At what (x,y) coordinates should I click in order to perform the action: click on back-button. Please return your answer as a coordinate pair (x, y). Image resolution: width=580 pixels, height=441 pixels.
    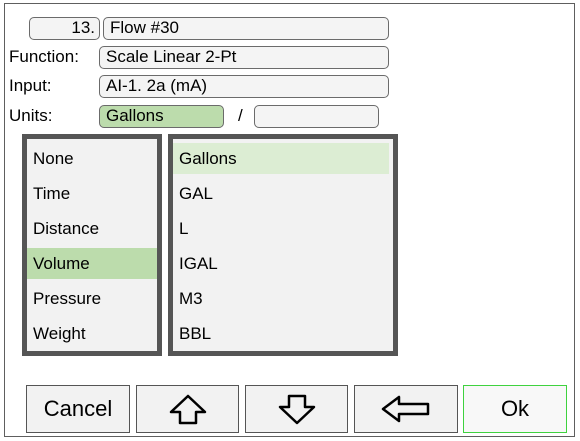
    Looking at the image, I should click on (406, 409).